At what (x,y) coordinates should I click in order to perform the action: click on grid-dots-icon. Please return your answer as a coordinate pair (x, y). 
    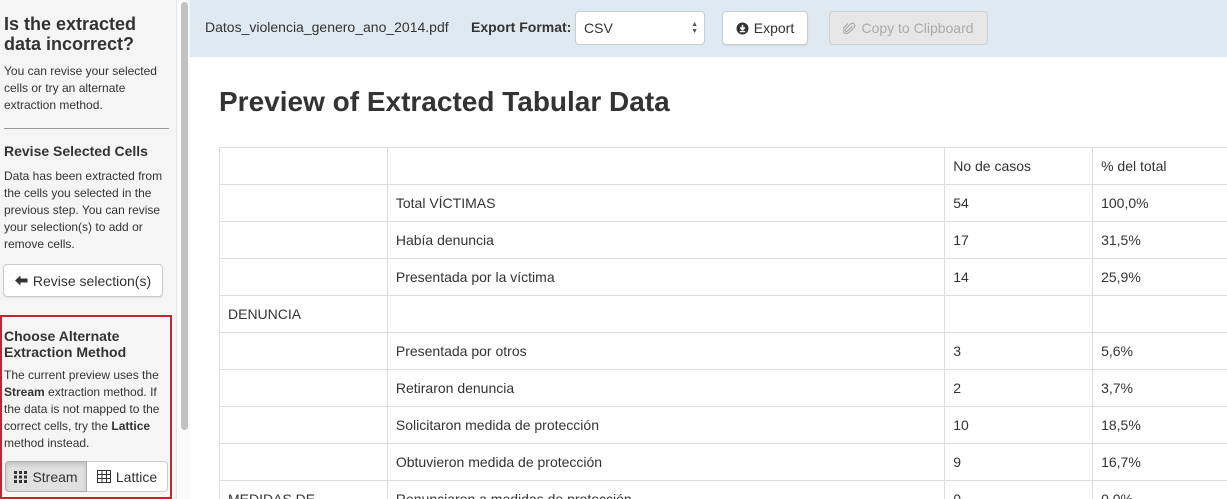
    Looking at the image, I should click on (21, 476).